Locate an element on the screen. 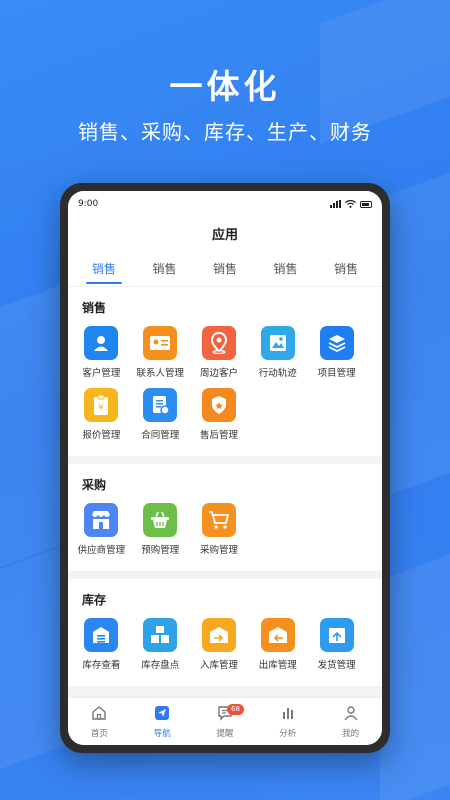  app-shortcut: 库存盘点 is located at coordinates (160, 644).